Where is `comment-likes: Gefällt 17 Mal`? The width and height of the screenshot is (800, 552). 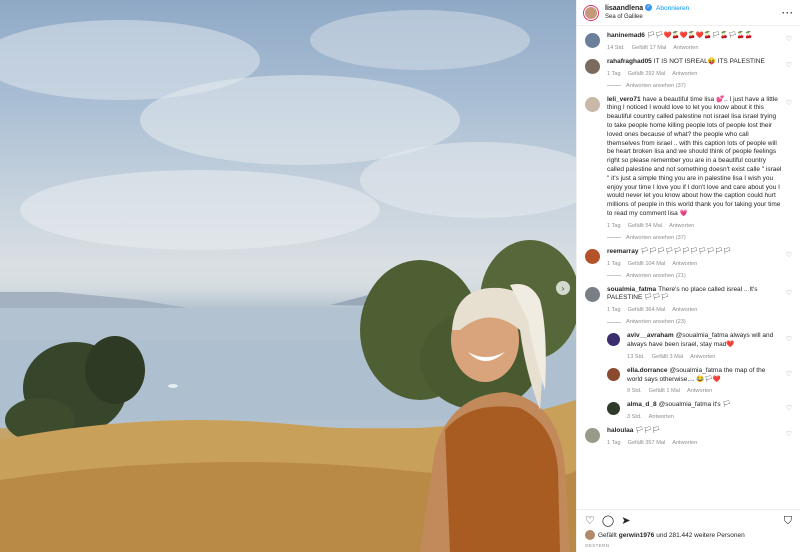 comment-likes: Gefällt 17 Mal is located at coordinates (649, 48).